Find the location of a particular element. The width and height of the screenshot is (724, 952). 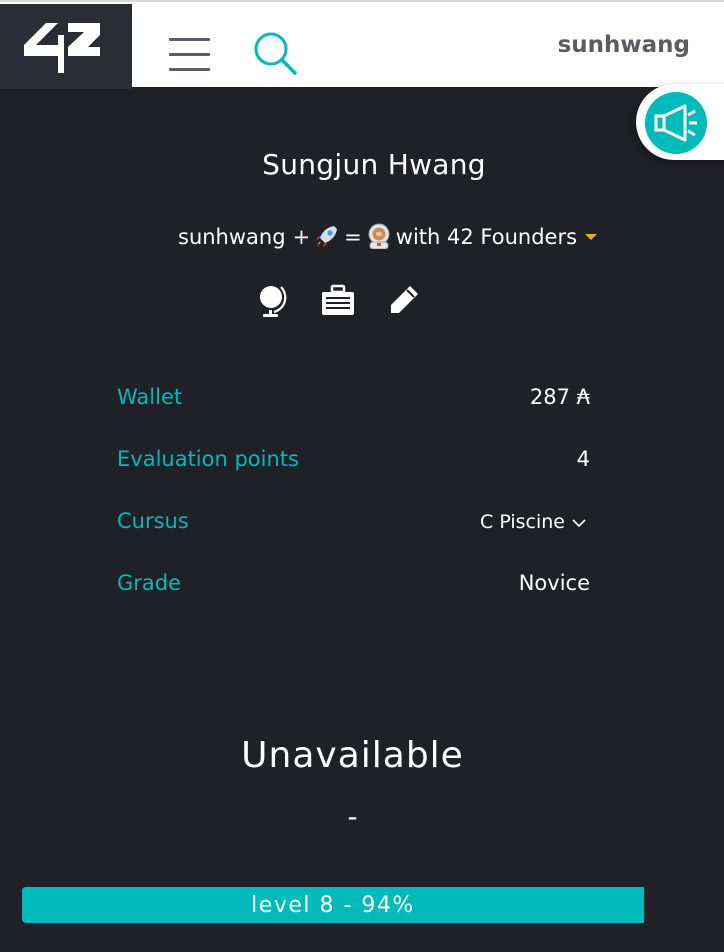

cursus-value: C Piscine is located at coordinates (522, 522).